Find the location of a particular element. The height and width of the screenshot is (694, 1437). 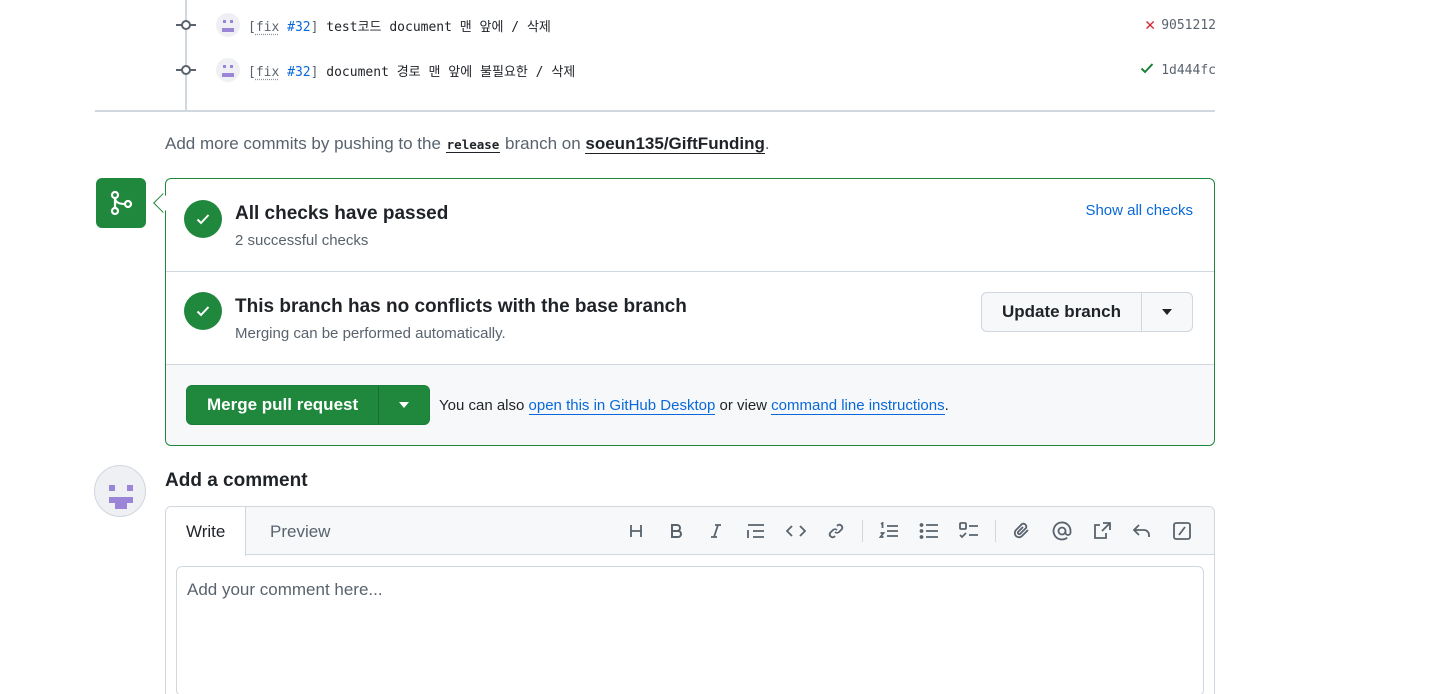

markdown-toolbar is located at coordinates (909, 531).